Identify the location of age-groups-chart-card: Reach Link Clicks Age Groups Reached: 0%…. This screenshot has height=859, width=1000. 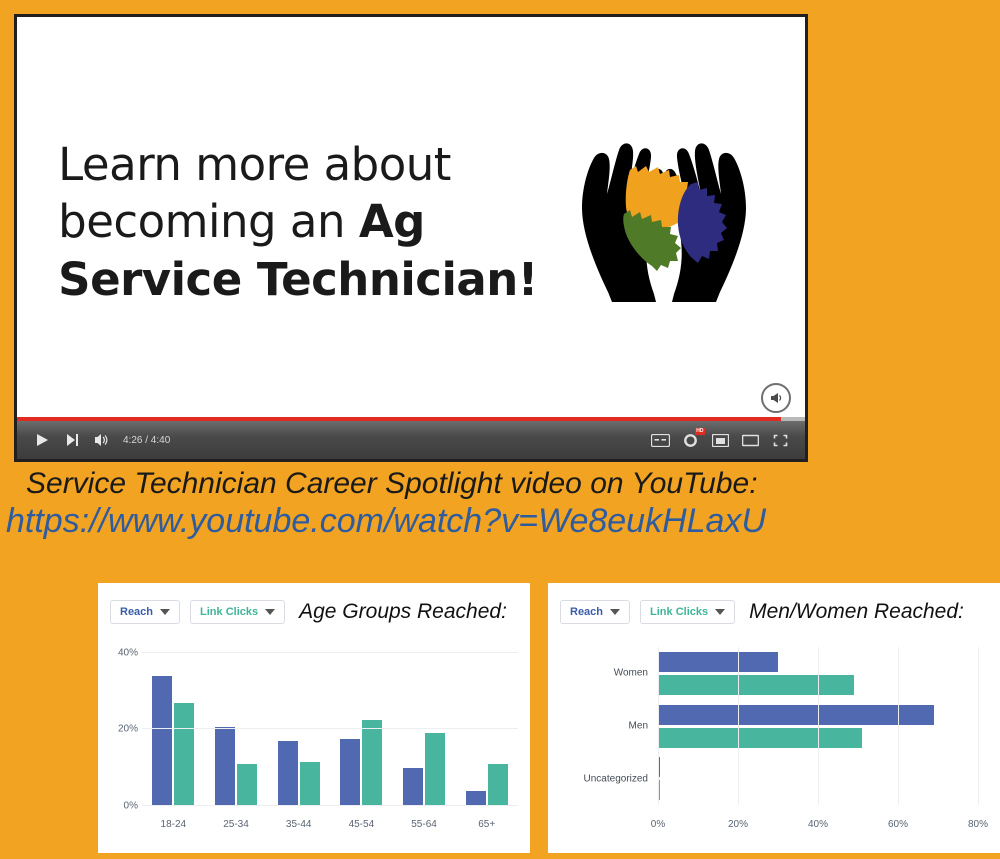
(314, 718).